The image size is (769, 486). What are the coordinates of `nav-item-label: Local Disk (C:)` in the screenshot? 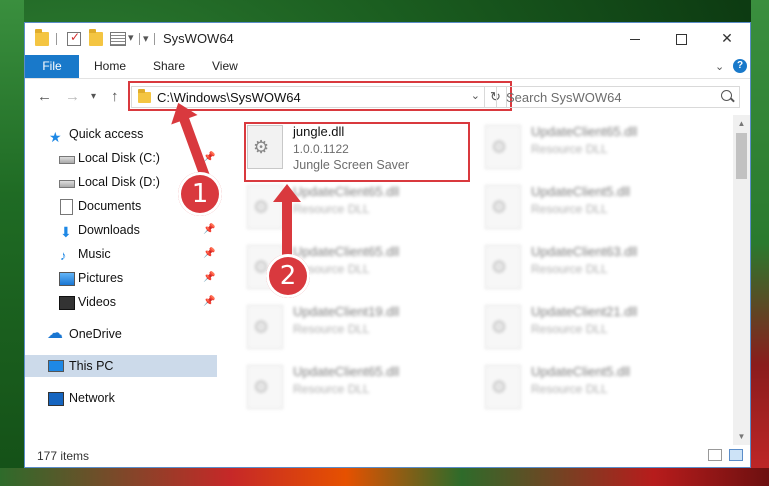 It's located at (119, 158).